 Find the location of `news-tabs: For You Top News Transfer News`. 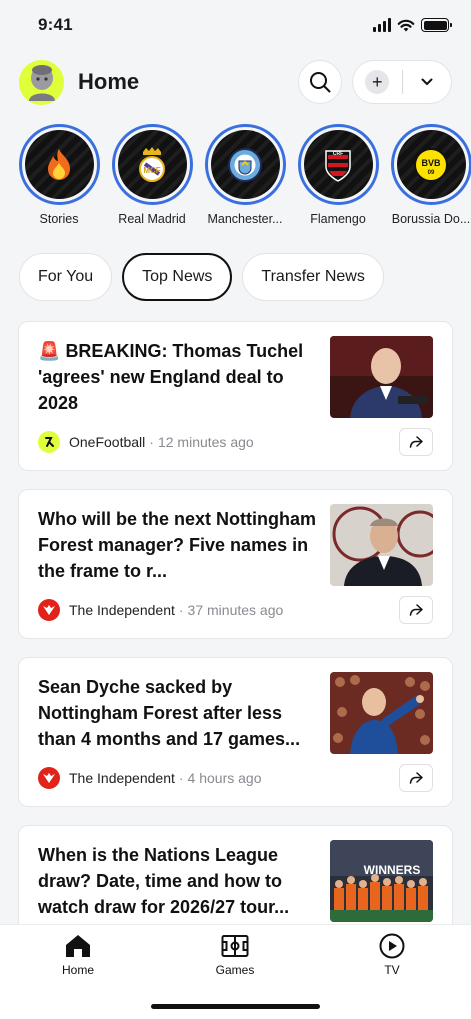

news-tabs: For You Top News Transfer News is located at coordinates (201, 277).